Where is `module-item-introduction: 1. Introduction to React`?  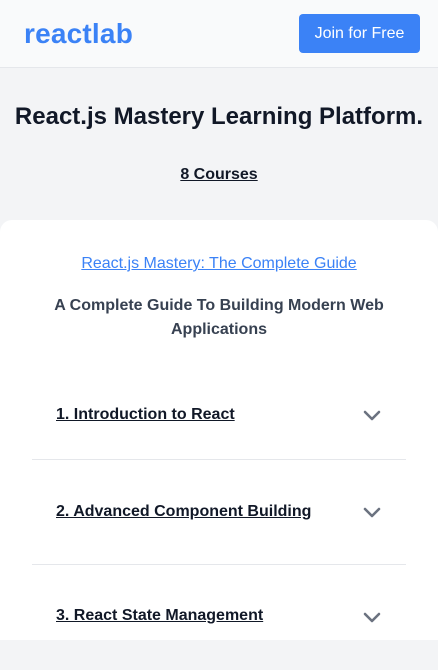 module-item-introduction: 1. Introduction to React is located at coordinates (219, 421).